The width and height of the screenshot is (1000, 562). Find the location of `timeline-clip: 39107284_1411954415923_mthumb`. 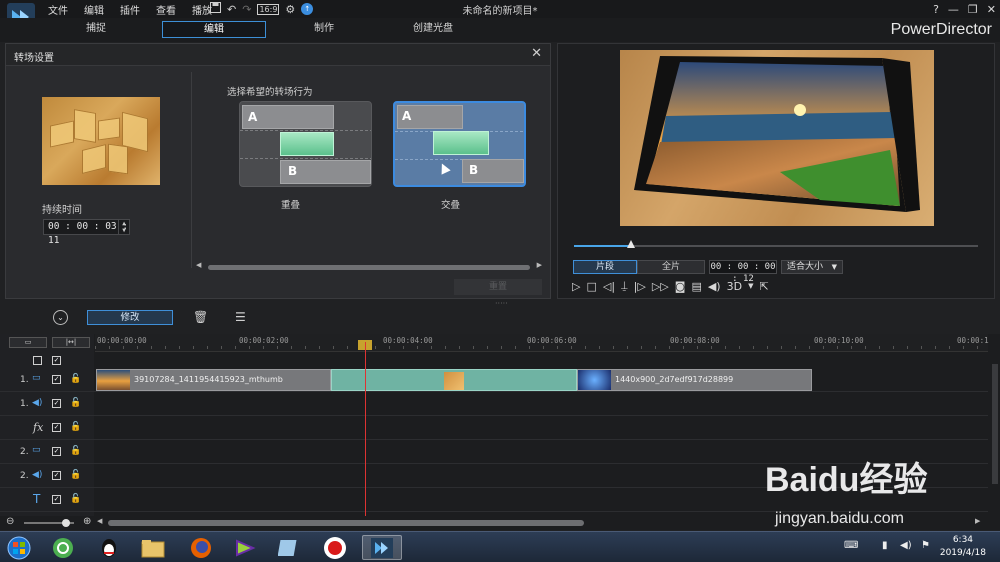

timeline-clip: 39107284_1411954415923_mthumb is located at coordinates (213, 380).